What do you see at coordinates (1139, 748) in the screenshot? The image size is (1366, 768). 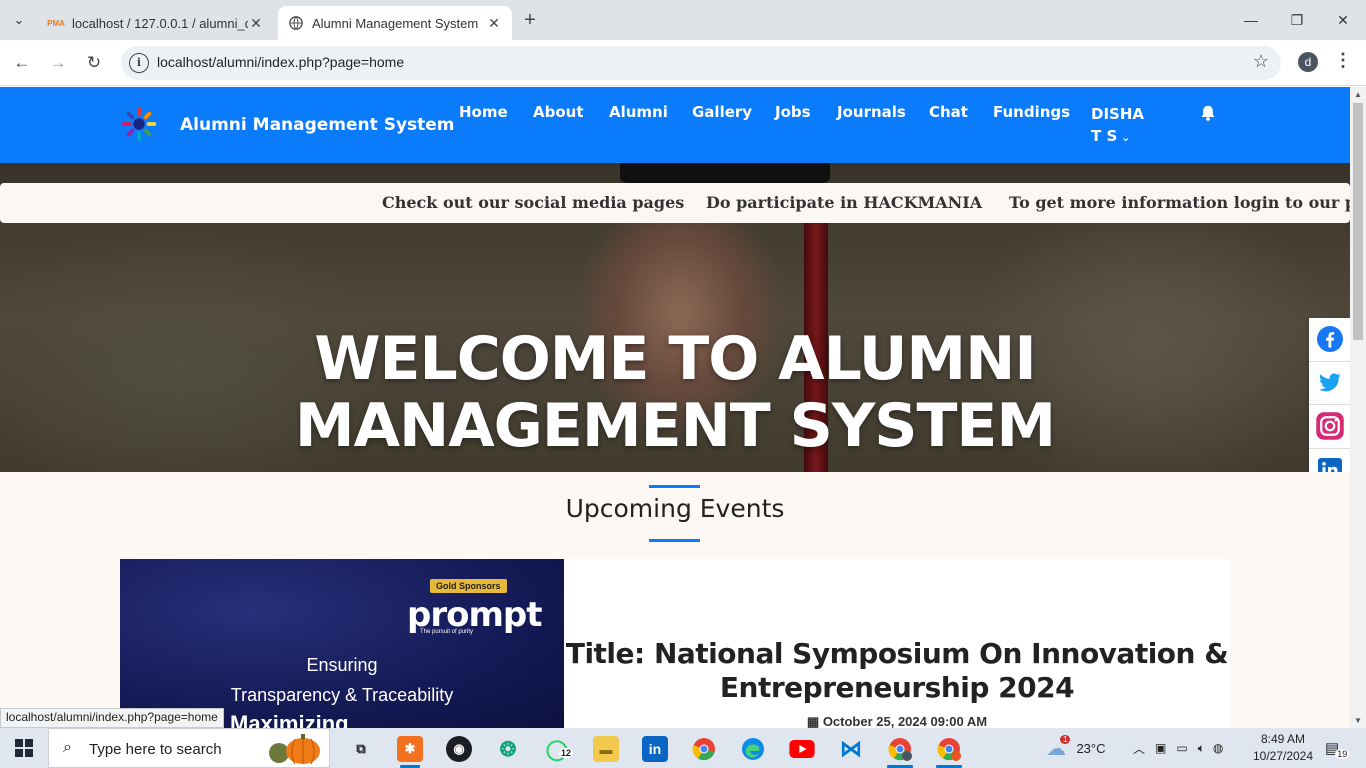 I see `show-hidden-icons-icon: ︿` at bounding box center [1139, 748].